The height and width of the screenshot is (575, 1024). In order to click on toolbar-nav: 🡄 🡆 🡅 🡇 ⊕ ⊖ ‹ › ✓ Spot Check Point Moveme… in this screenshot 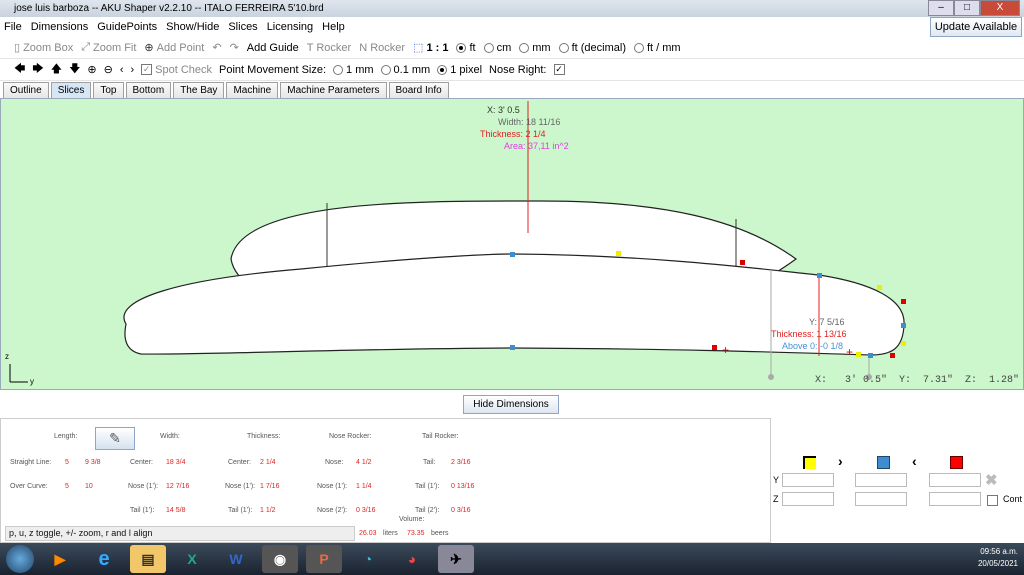, I will do `click(512, 70)`.